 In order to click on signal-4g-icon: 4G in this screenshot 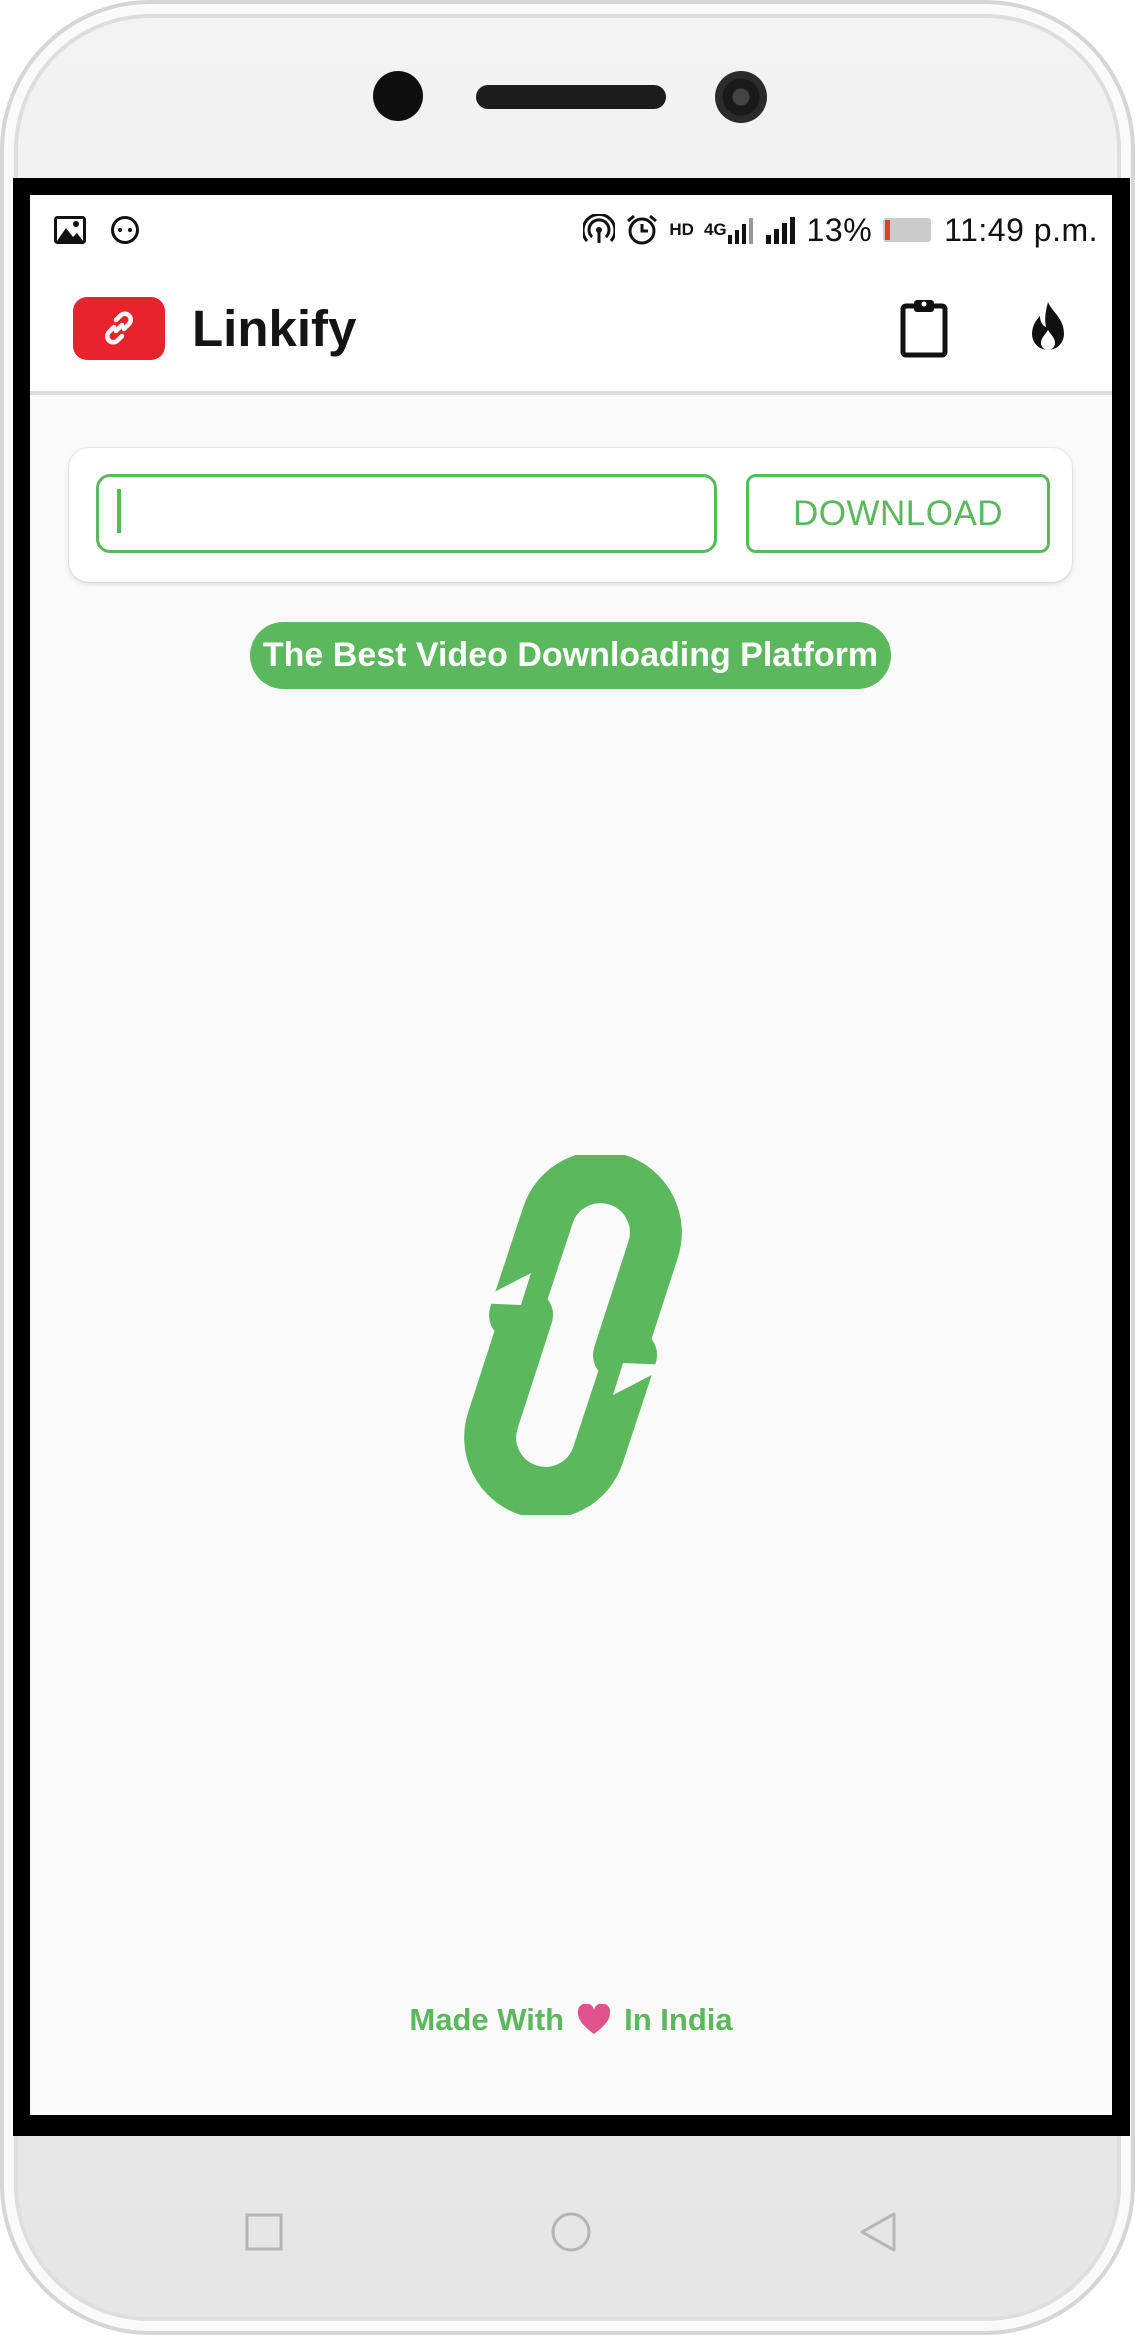, I will do `click(729, 230)`.